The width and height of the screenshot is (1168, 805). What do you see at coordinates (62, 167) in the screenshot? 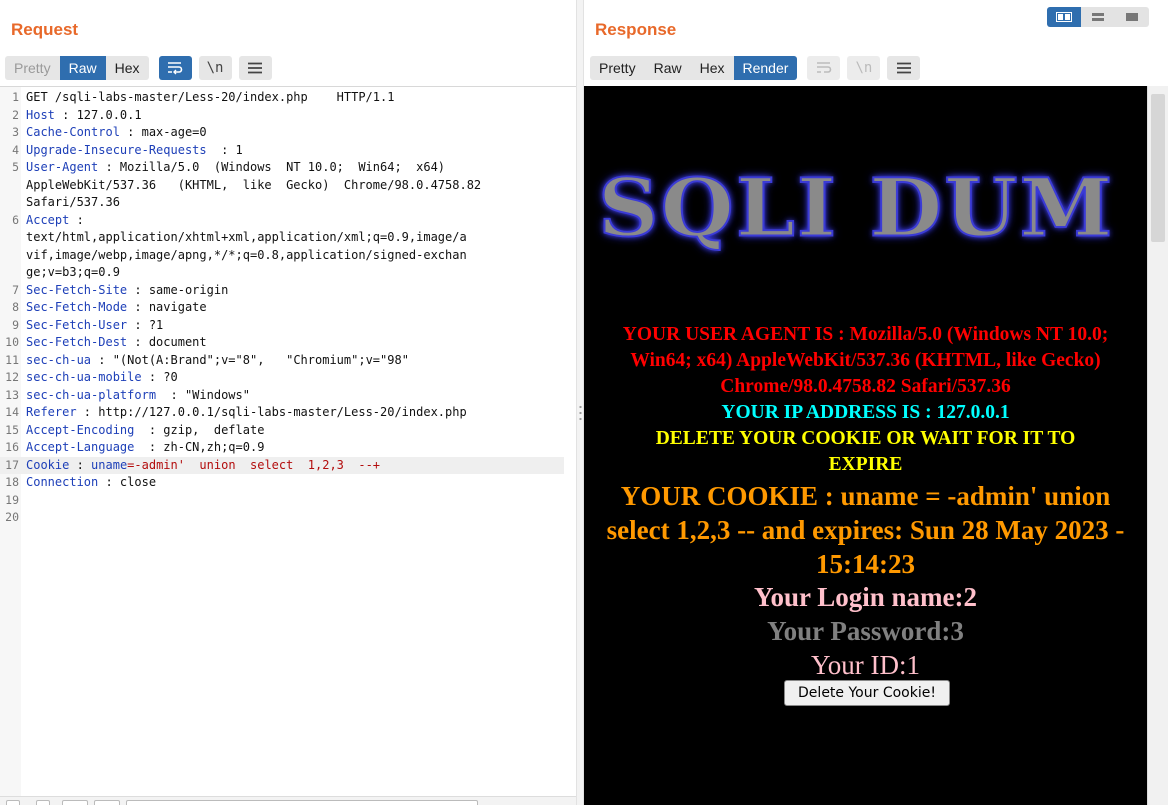
I see `header-name: User-Agent` at bounding box center [62, 167].